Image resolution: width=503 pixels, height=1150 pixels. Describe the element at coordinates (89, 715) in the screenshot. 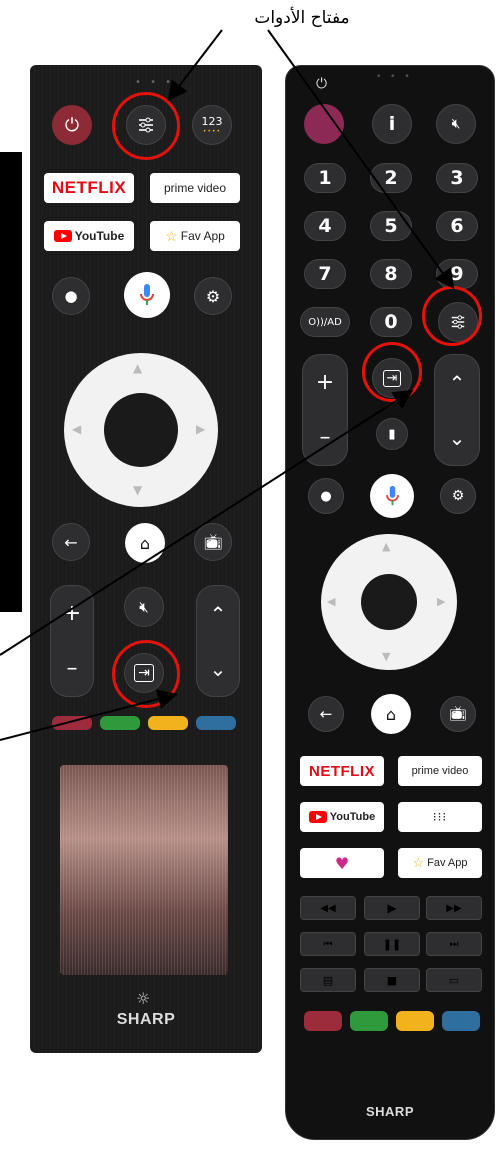

I see `input-arrow-lower` at that location.